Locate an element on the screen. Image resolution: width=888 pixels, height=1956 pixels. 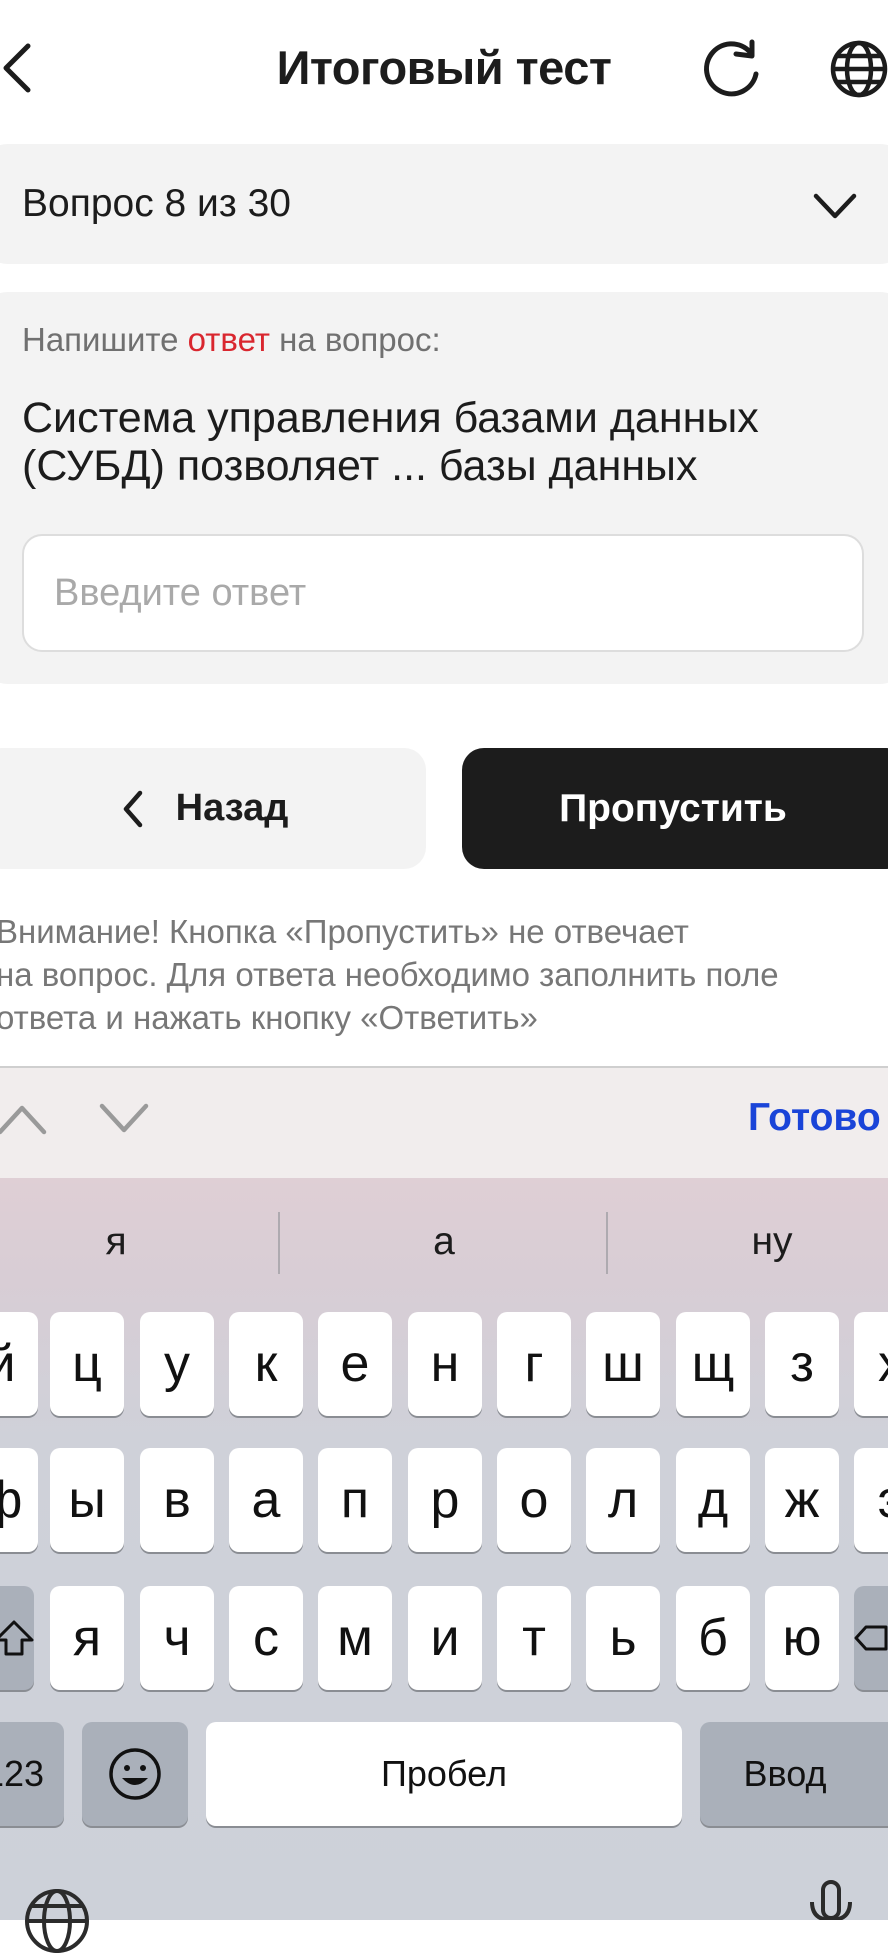
shift-icon is located at coordinates (17, 1638).